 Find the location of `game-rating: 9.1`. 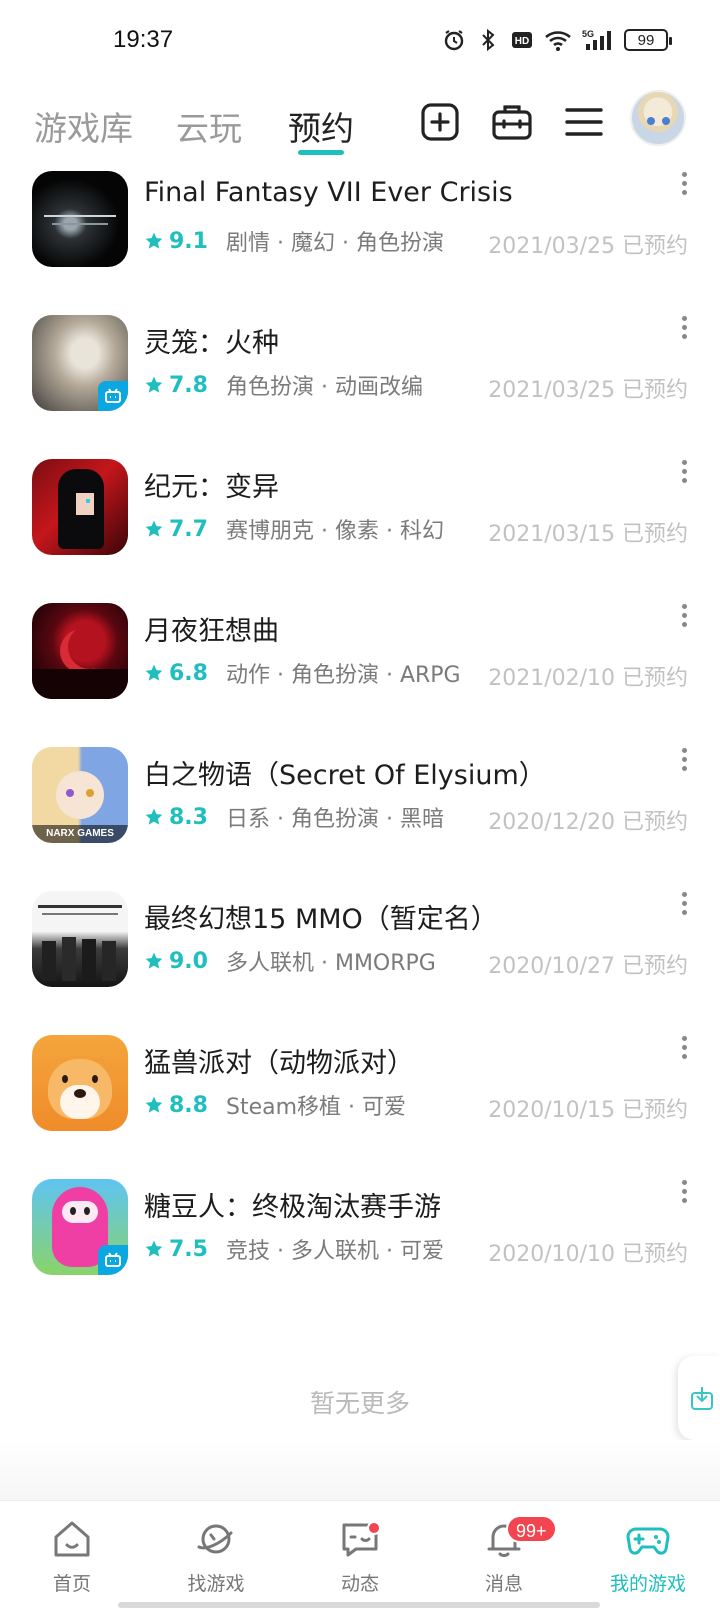

game-rating: 9.1 is located at coordinates (188, 241).